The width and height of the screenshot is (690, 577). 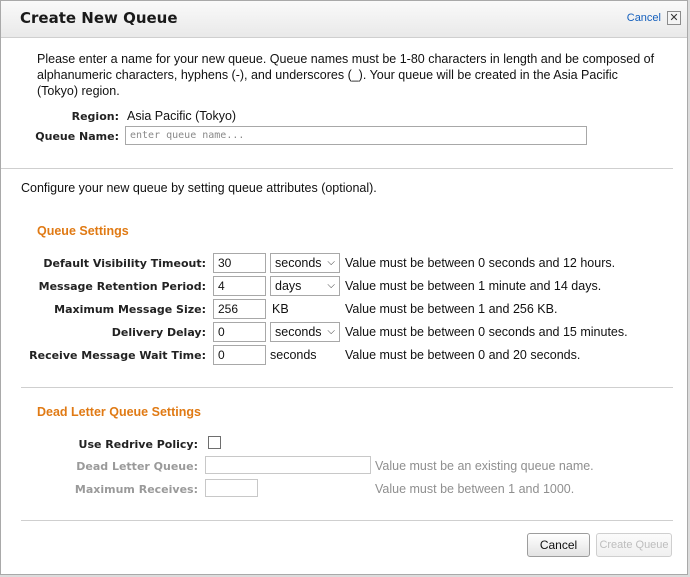 I want to click on header-cancel-link: Cancel, so click(x=644, y=18).